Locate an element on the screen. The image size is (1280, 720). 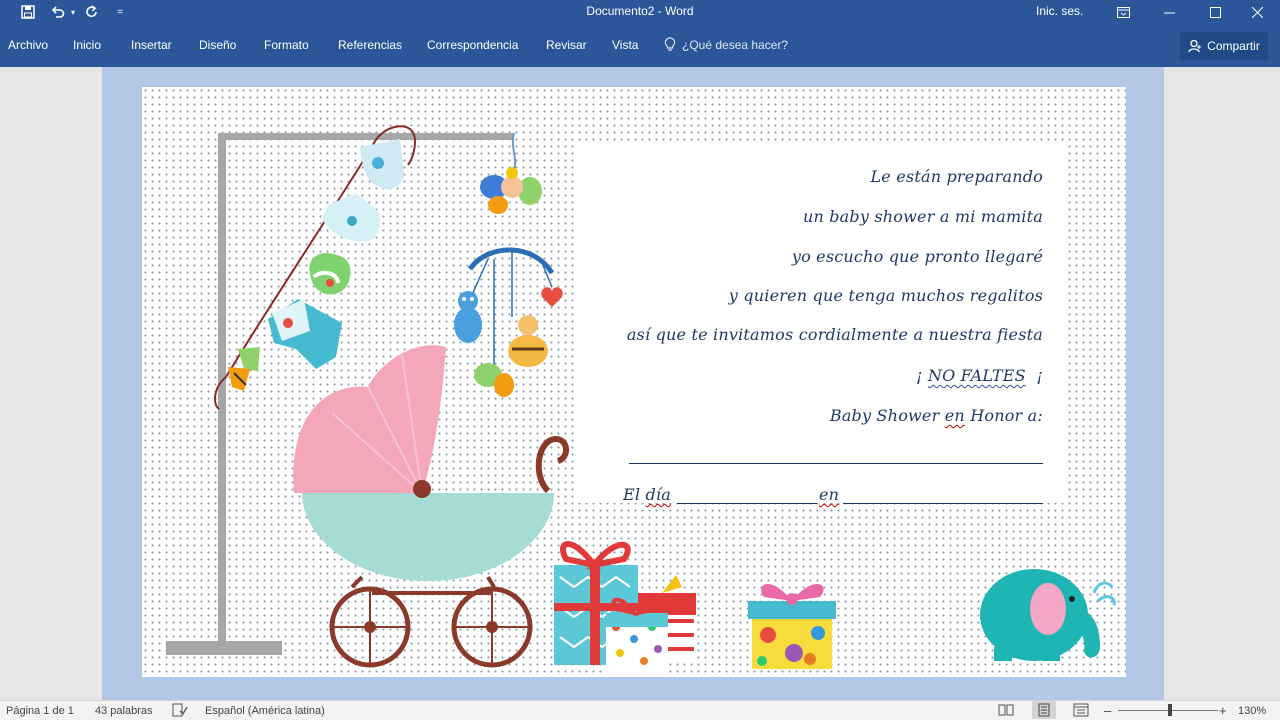
window-title: Documento2 - Word is located at coordinates (640, 11).